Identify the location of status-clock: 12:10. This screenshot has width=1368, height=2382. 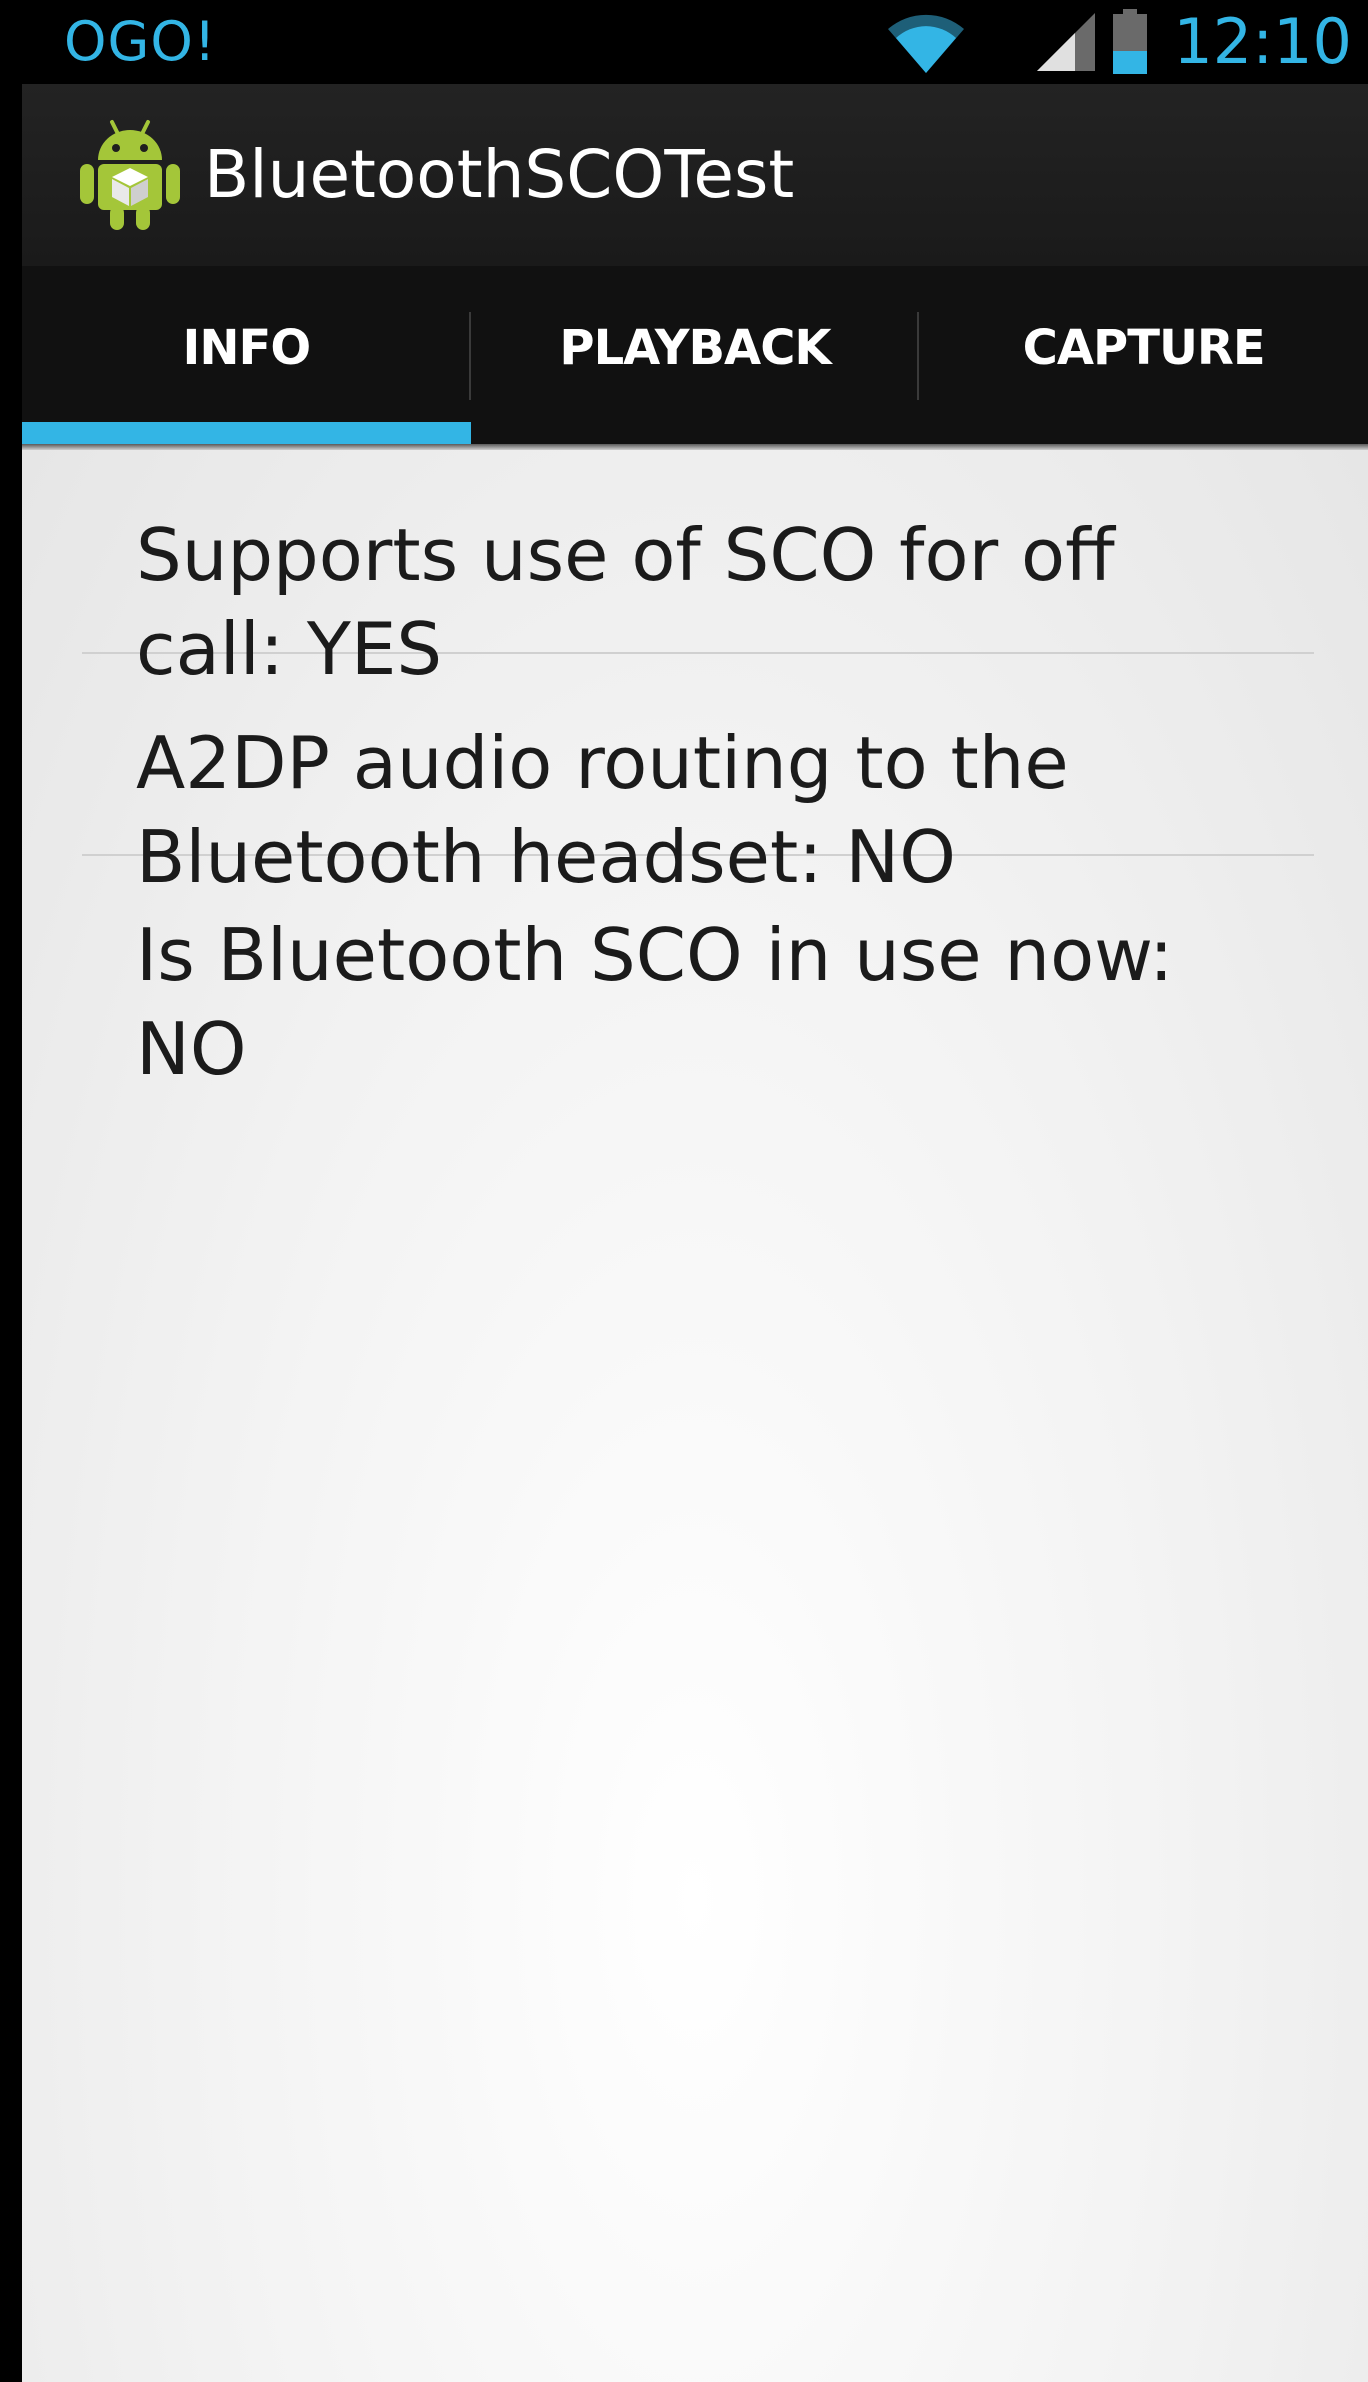
(1262, 41).